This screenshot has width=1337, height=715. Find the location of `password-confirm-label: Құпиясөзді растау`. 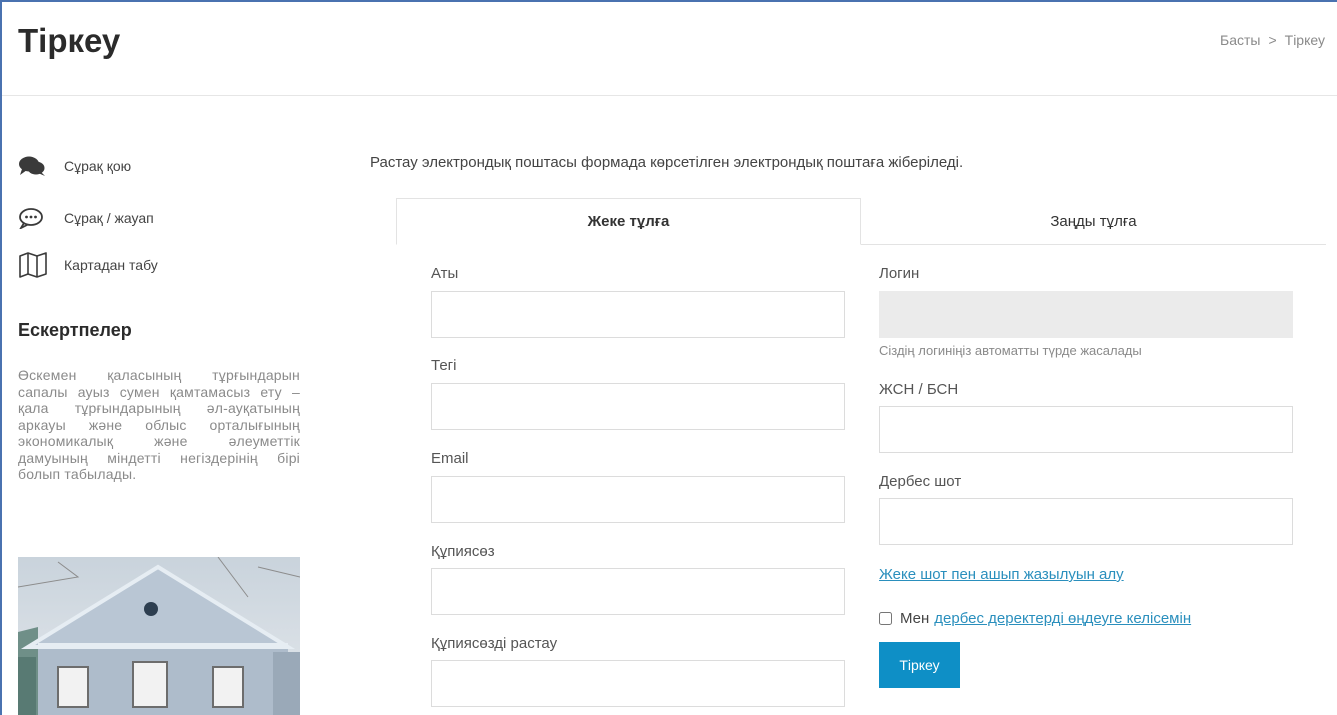

password-confirm-label: Құпиясөзді растау is located at coordinates (494, 643).